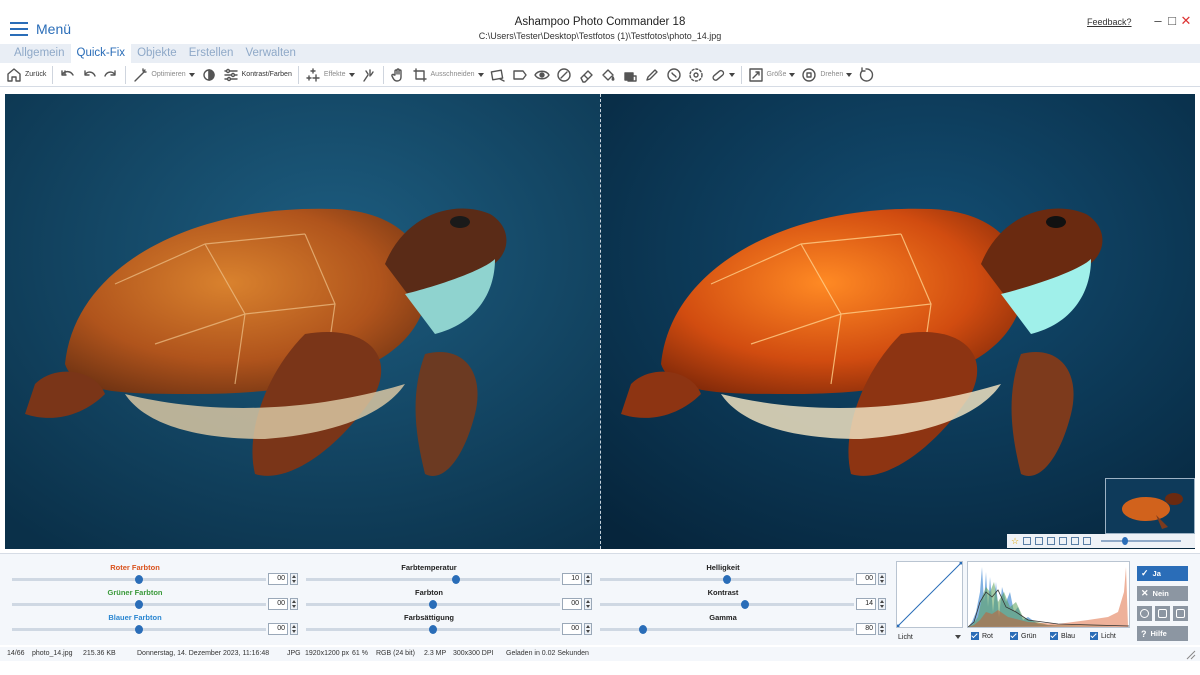 The width and height of the screenshot is (1200, 675). Describe the element at coordinates (572, 629) in the screenshot. I see `saturation-value: 00` at that location.